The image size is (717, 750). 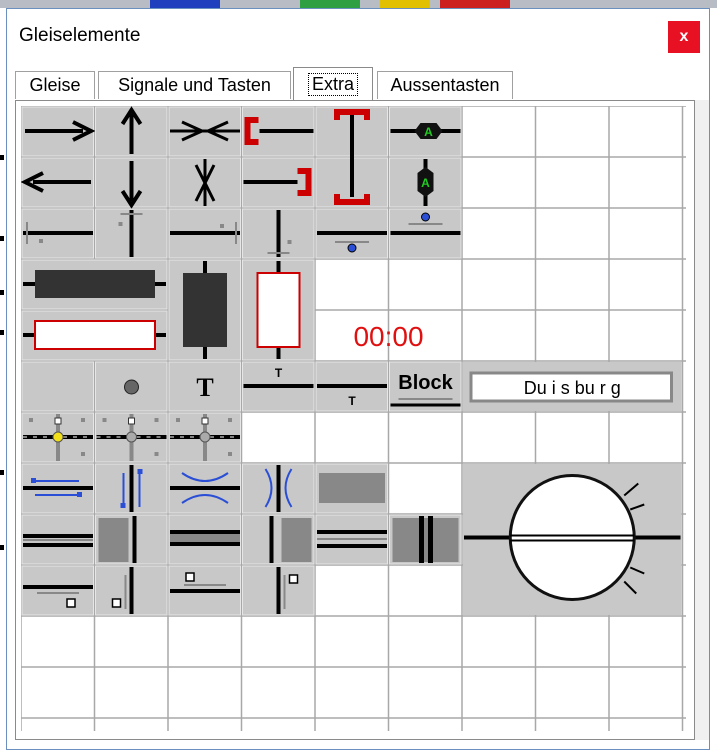 What do you see at coordinates (131, 386) in the screenshot?
I see `round-button-icon` at bounding box center [131, 386].